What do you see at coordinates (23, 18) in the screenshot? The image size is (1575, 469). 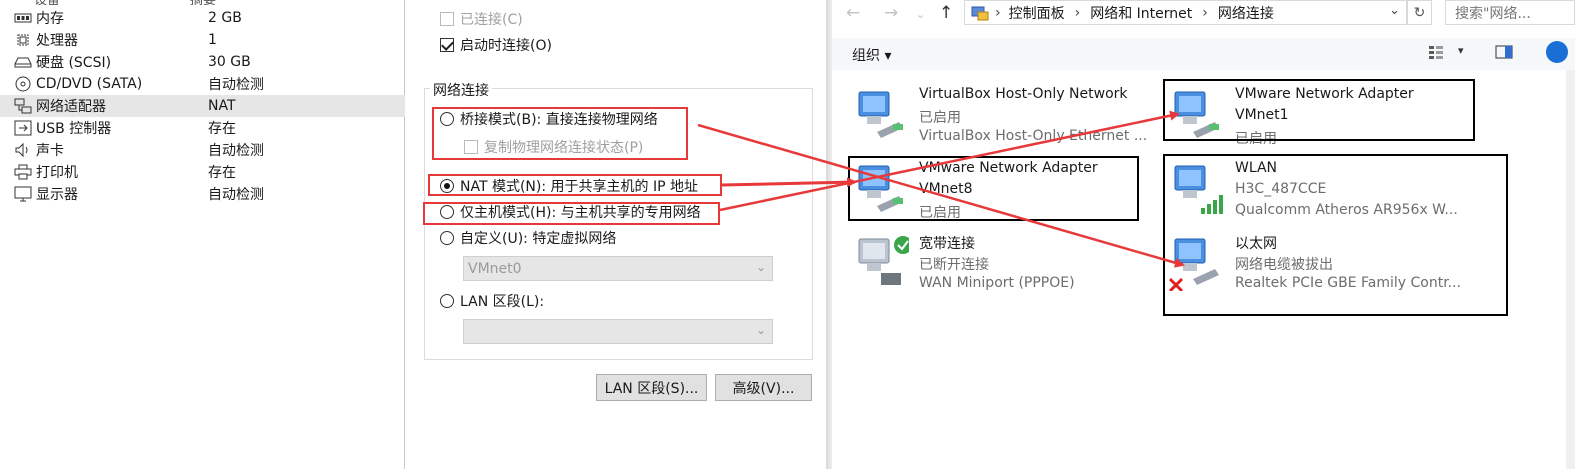 I see `memory-icon` at bounding box center [23, 18].